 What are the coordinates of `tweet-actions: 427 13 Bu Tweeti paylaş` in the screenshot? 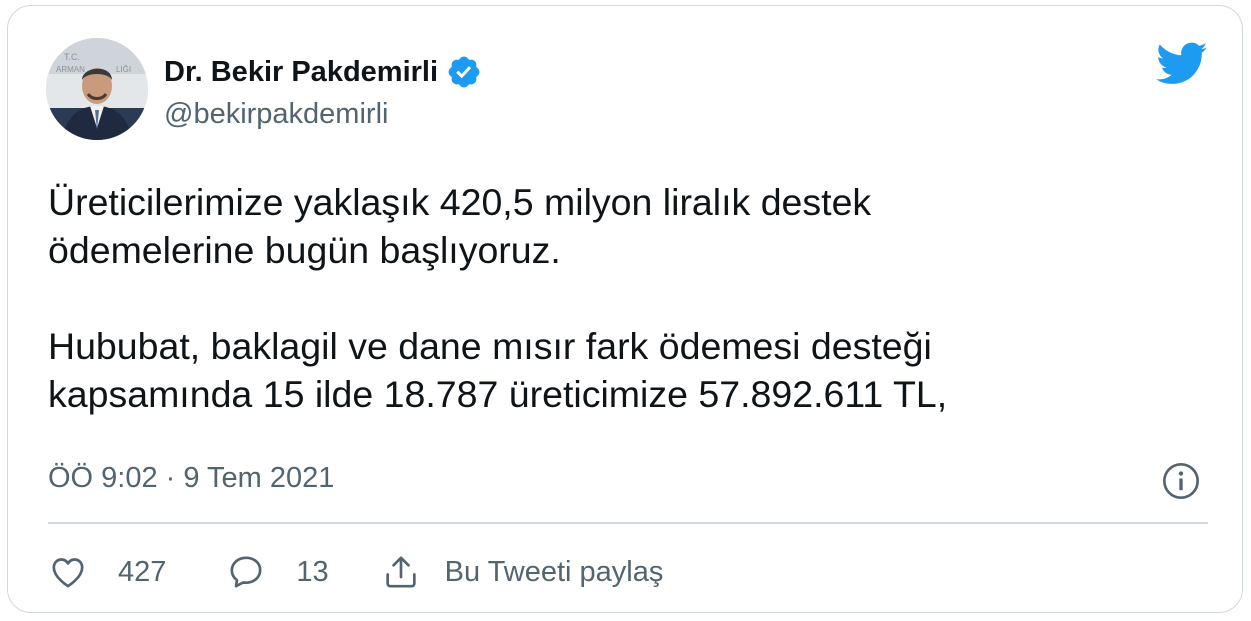 It's located at (355, 572).